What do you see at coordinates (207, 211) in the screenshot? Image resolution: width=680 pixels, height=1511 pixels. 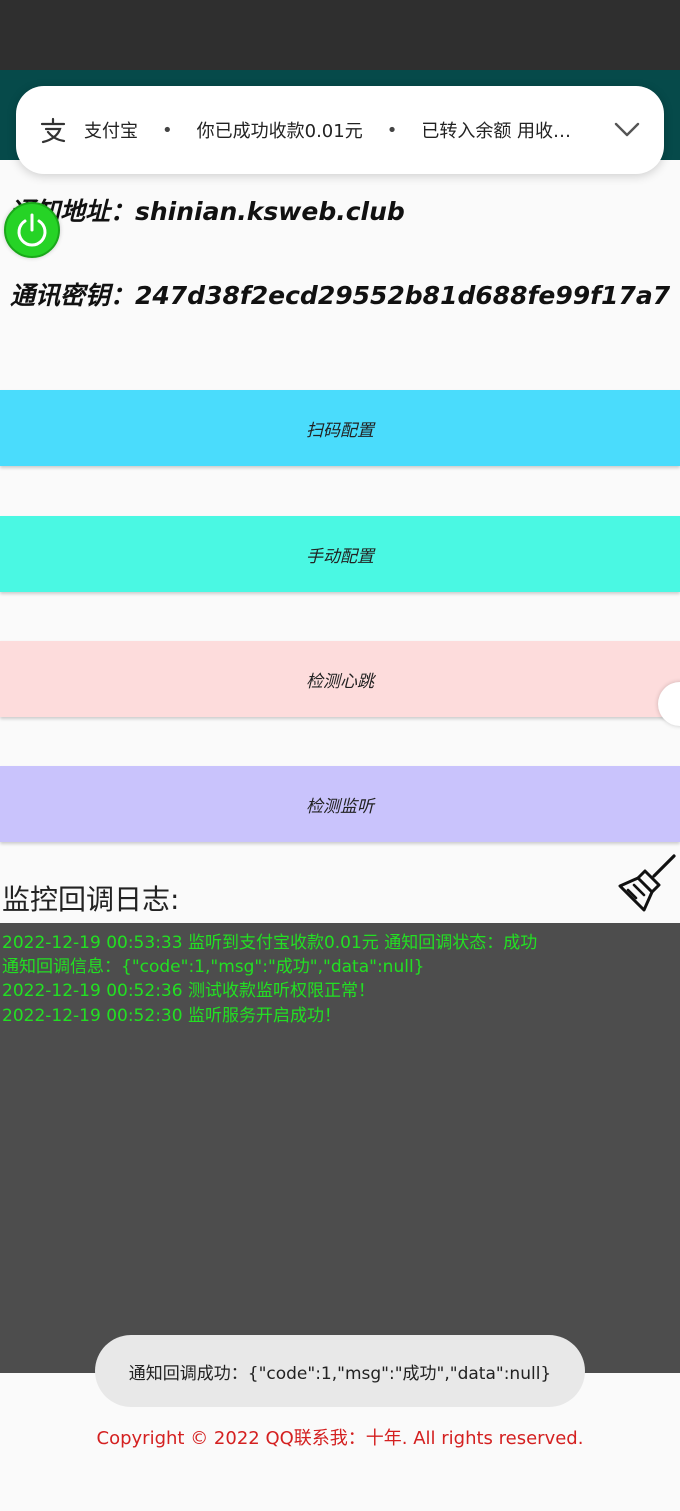 I see `notify-url-line: 通知地址：shinian.ksweb.club` at bounding box center [207, 211].